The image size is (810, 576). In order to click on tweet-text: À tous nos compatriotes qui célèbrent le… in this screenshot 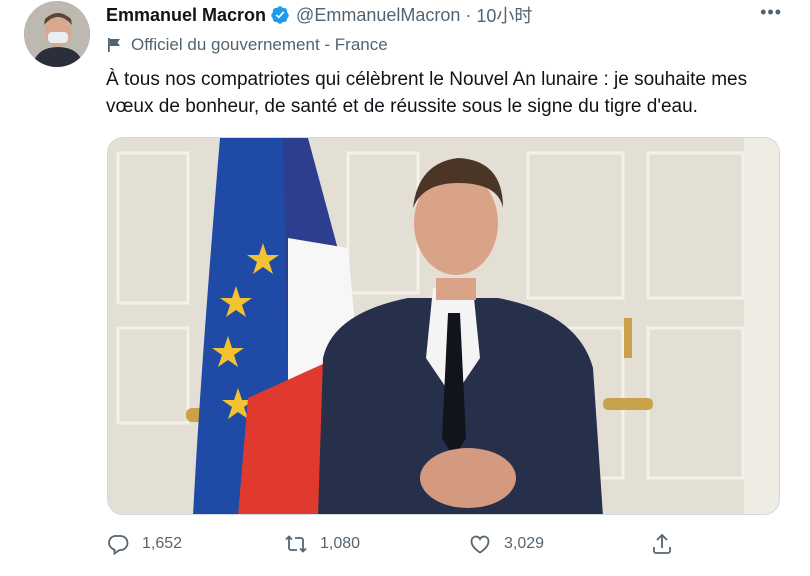, I will do `click(427, 93)`.